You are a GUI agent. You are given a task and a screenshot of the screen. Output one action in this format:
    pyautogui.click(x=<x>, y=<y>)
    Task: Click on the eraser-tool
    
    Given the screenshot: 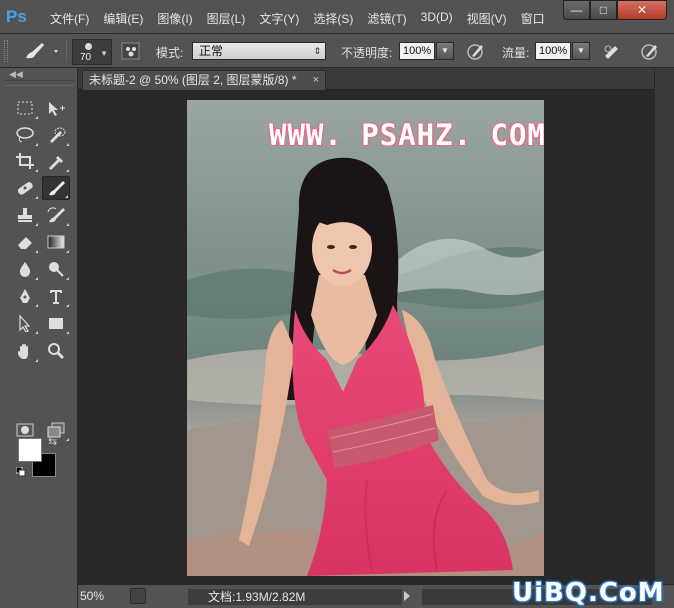 What is the action you would take?
    pyautogui.click(x=25, y=242)
    